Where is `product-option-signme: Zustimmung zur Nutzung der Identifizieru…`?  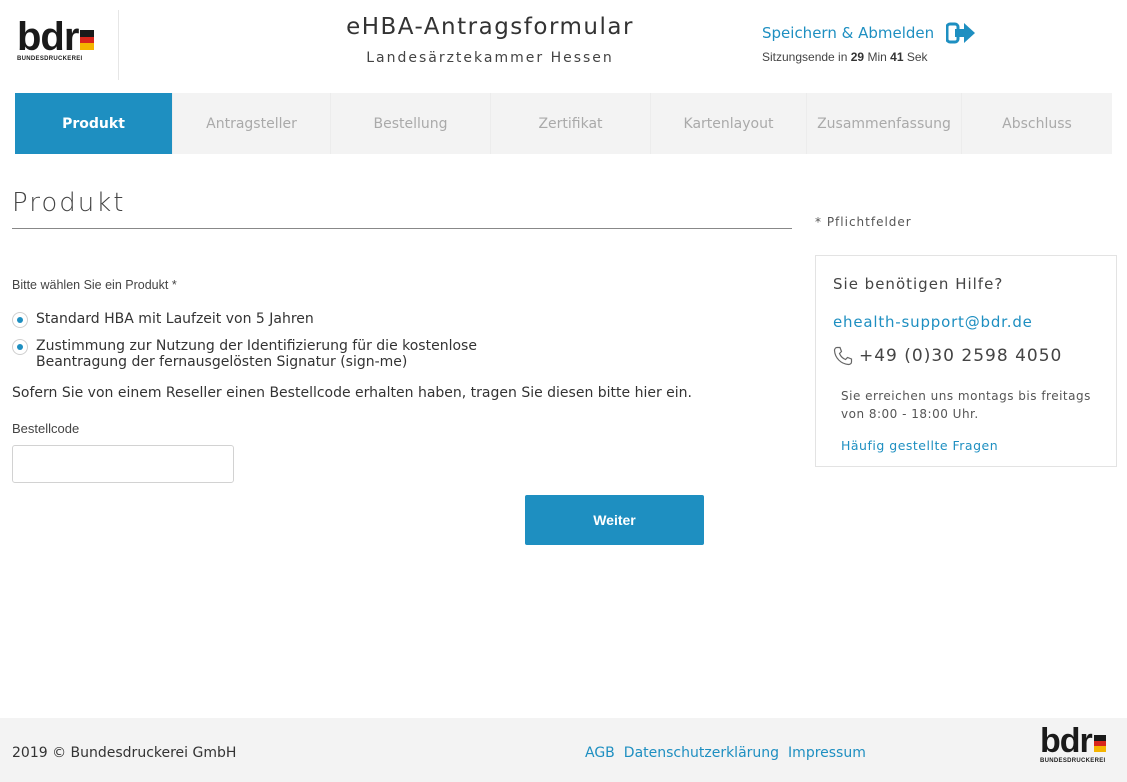
product-option-signme: Zustimmung zur Nutzung der Identifizieru… is located at coordinates (244, 354).